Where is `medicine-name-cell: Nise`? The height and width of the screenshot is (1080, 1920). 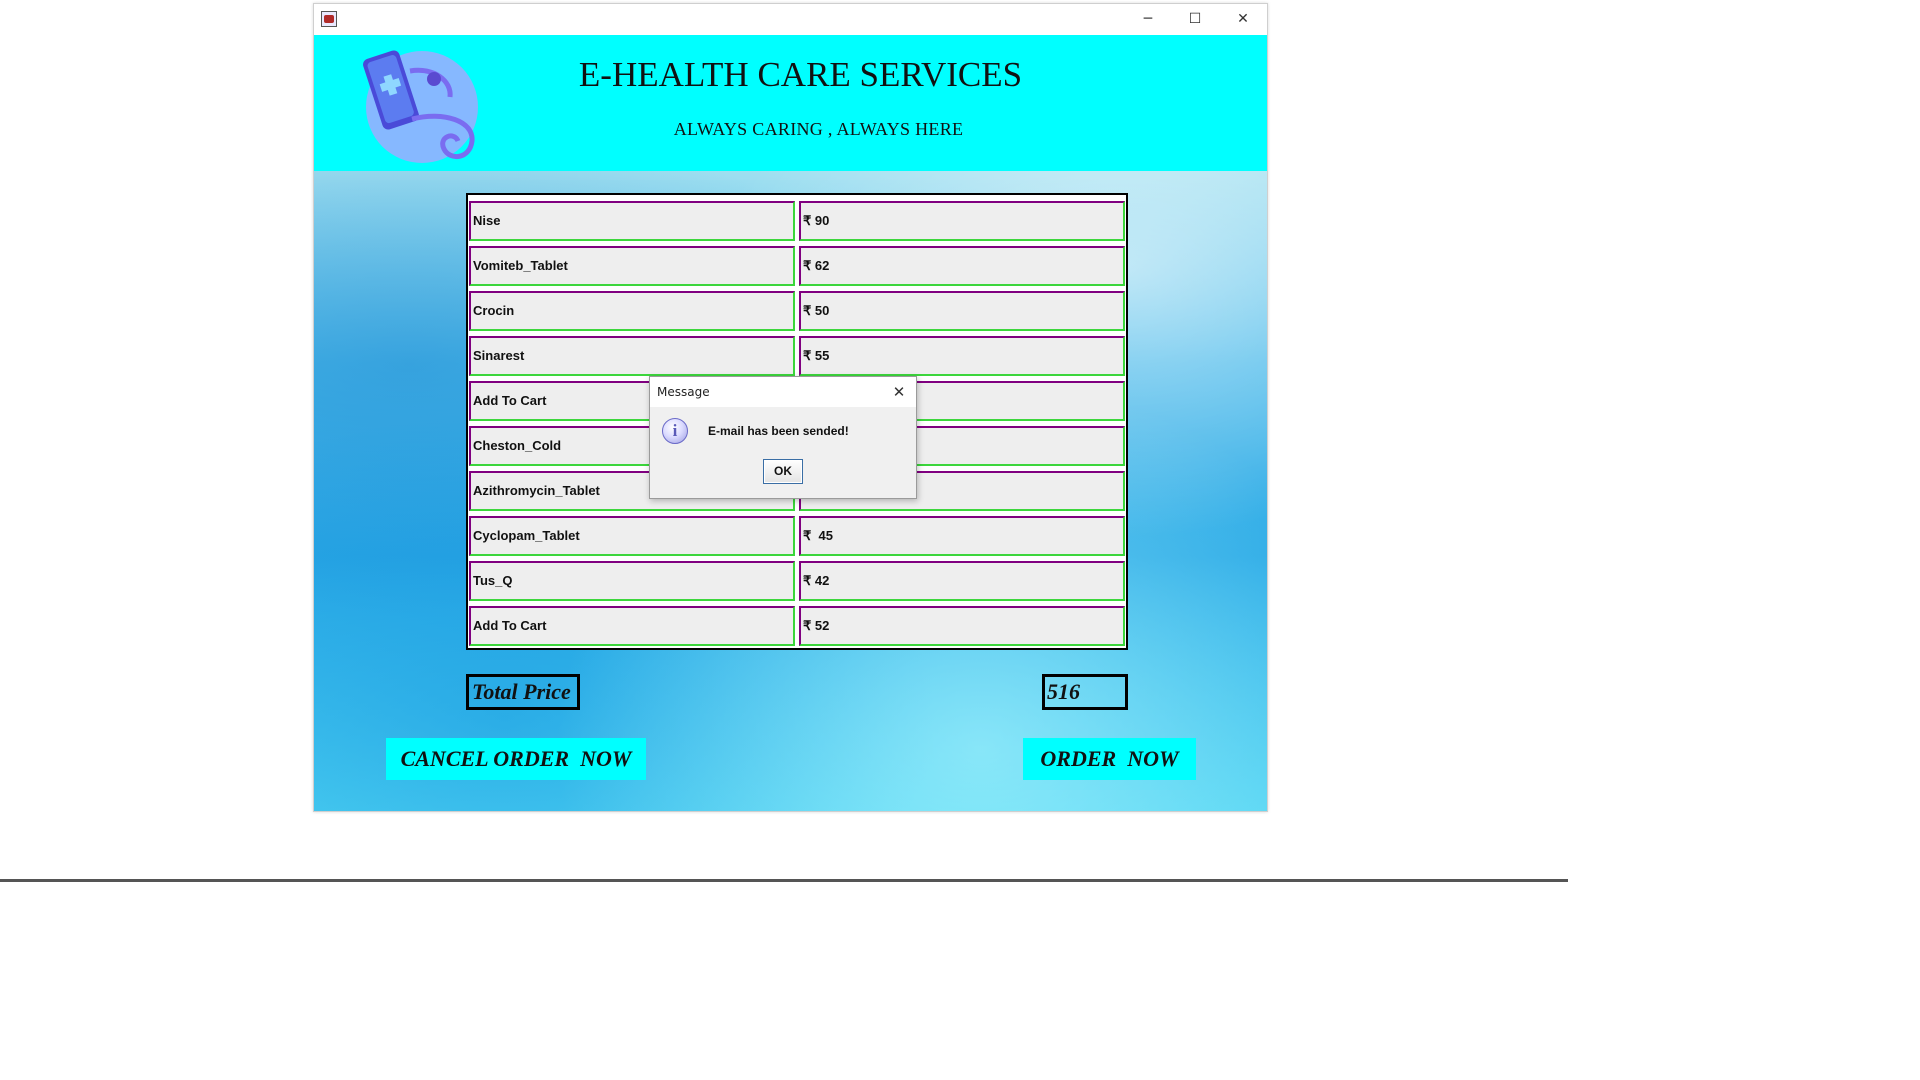 medicine-name-cell: Nise is located at coordinates (632, 221).